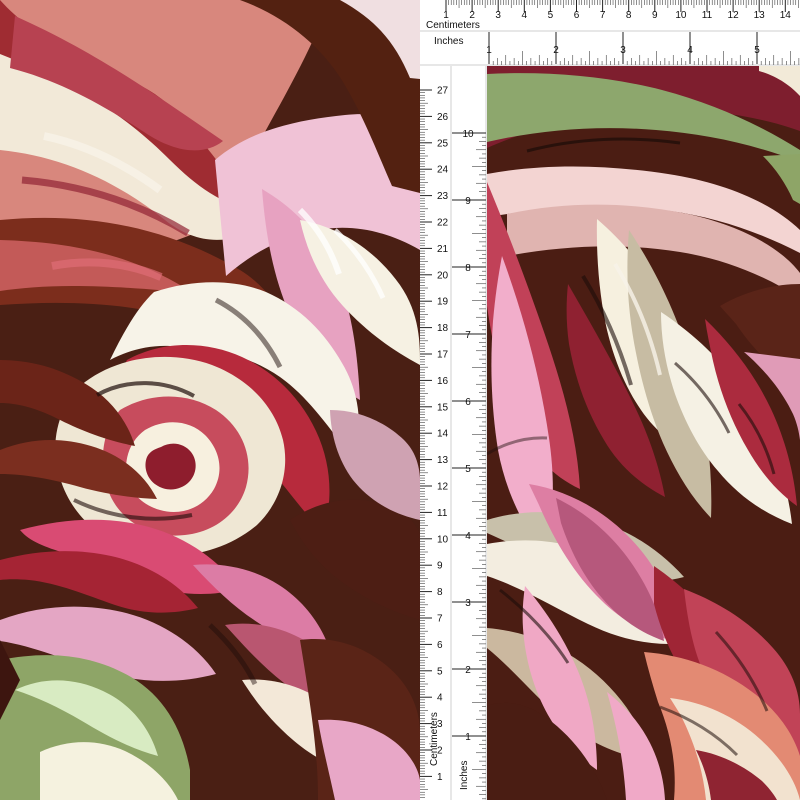 This screenshot has width=800, height=800. Describe the element at coordinates (449, 41) in the screenshot. I see `top-inches-label: Inches` at that location.